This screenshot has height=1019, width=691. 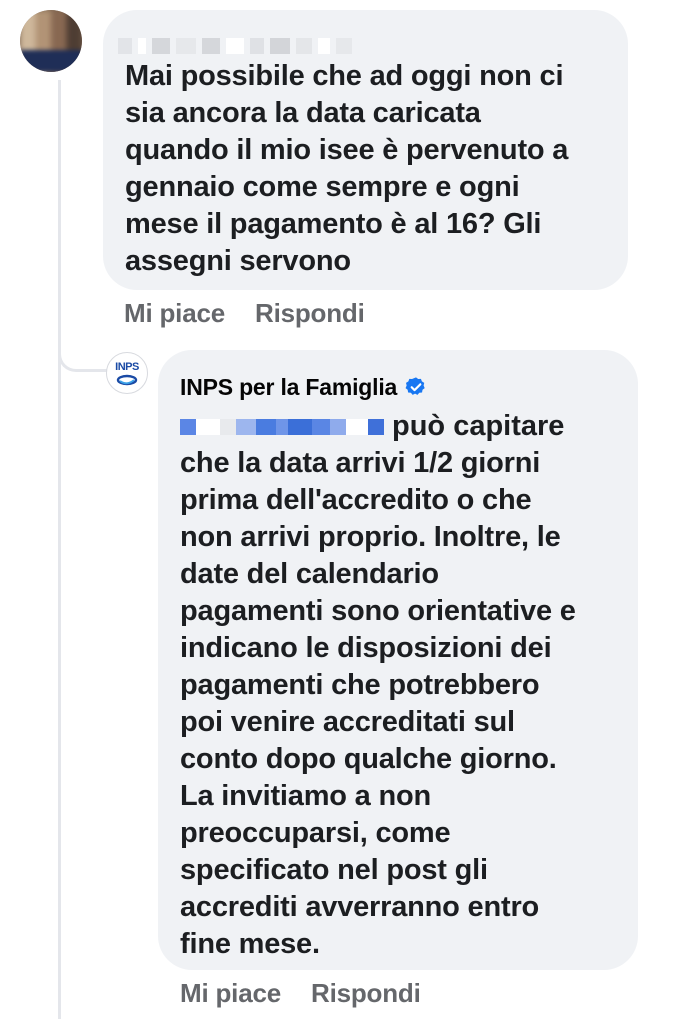 What do you see at coordinates (288, 387) in the screenshot?
I see `reply-author-name: INPS per la Famiglia` at bounding box center [288, 387].